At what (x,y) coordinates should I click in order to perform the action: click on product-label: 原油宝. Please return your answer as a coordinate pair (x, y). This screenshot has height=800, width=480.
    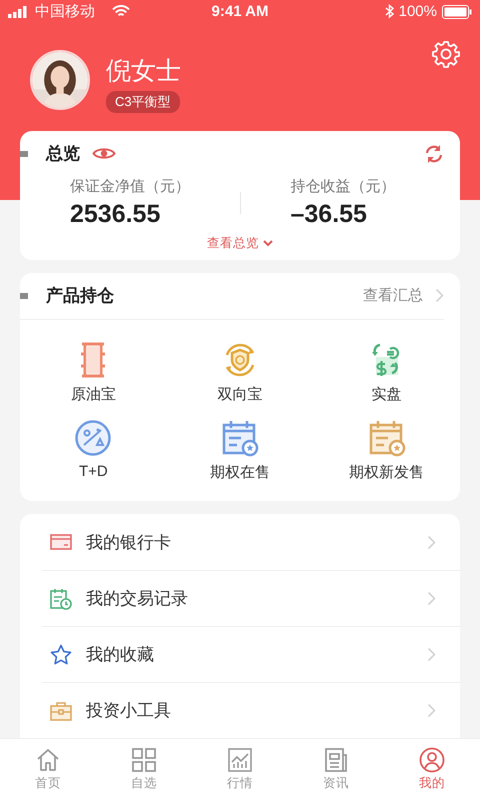
    Looking at the image, I should click on (93, 394).